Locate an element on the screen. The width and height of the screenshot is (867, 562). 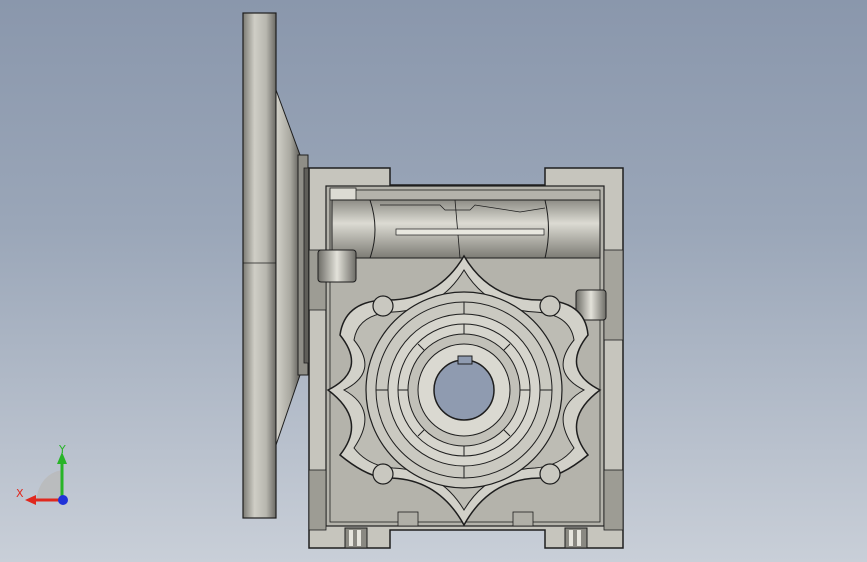
axis-triad: Y X is located at coordinates (42, 474).